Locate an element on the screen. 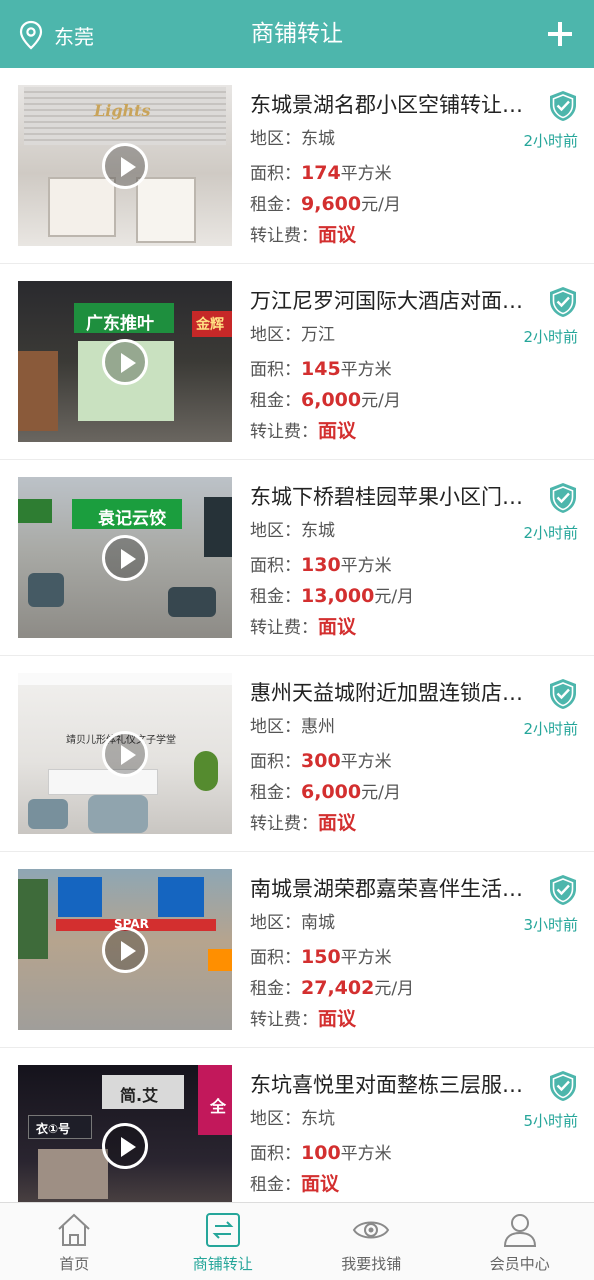 The height and width of the screenshot is (1280, 594). tab-find-shop: 我要找铺 is located at coordinates (371, 1241).